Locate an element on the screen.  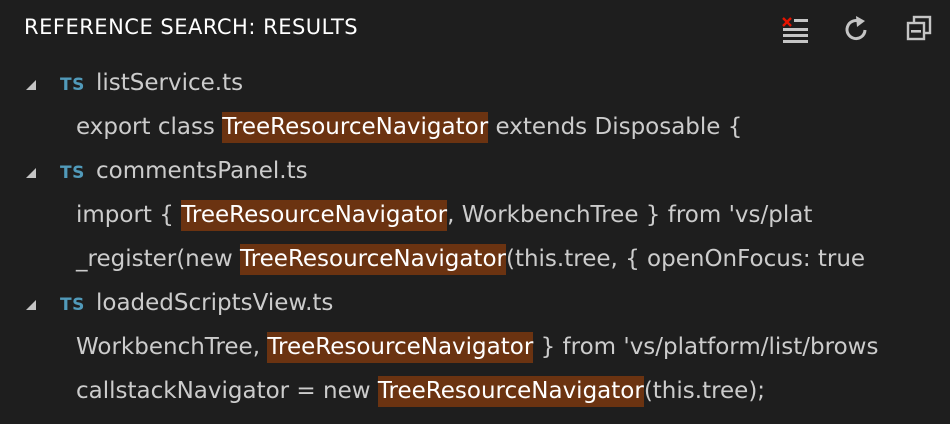
clear-results-button is located at coordinates (795, 29).